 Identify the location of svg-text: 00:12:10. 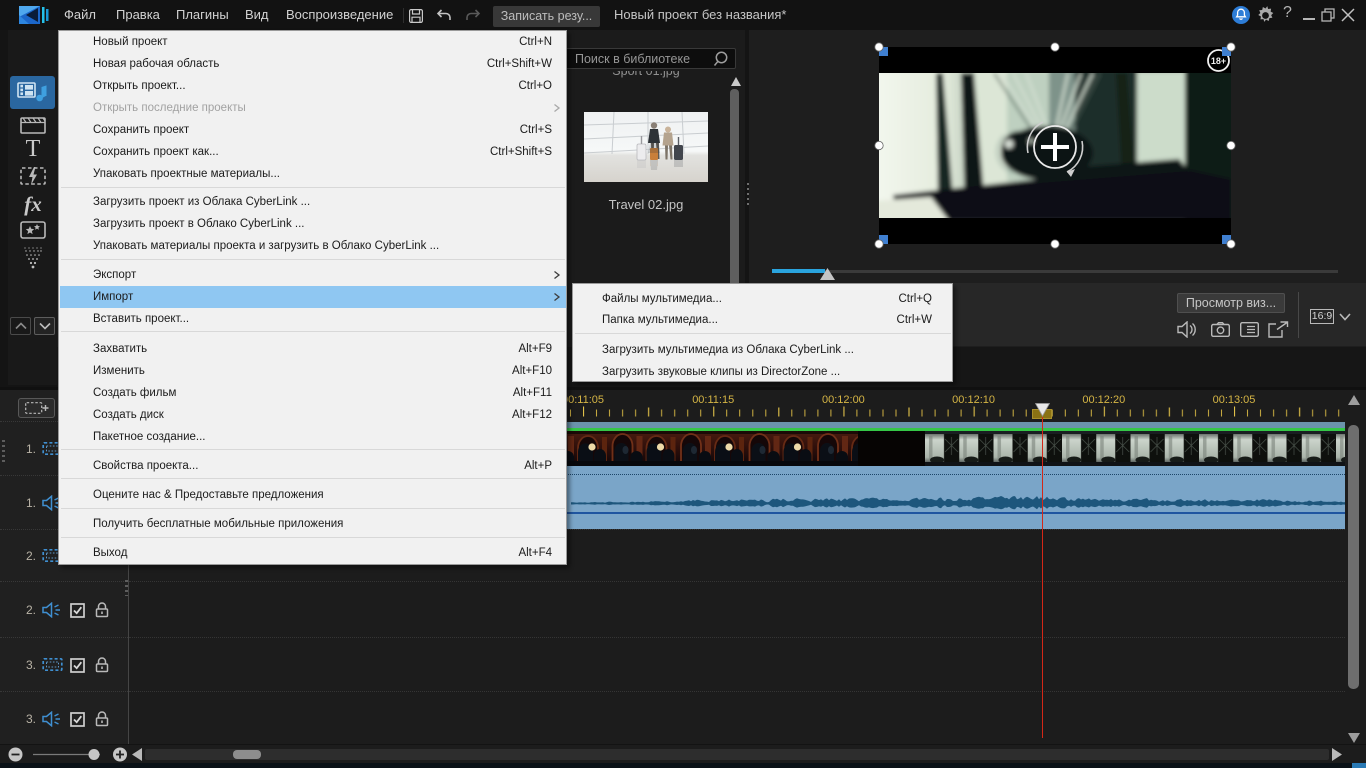
(973, 400).